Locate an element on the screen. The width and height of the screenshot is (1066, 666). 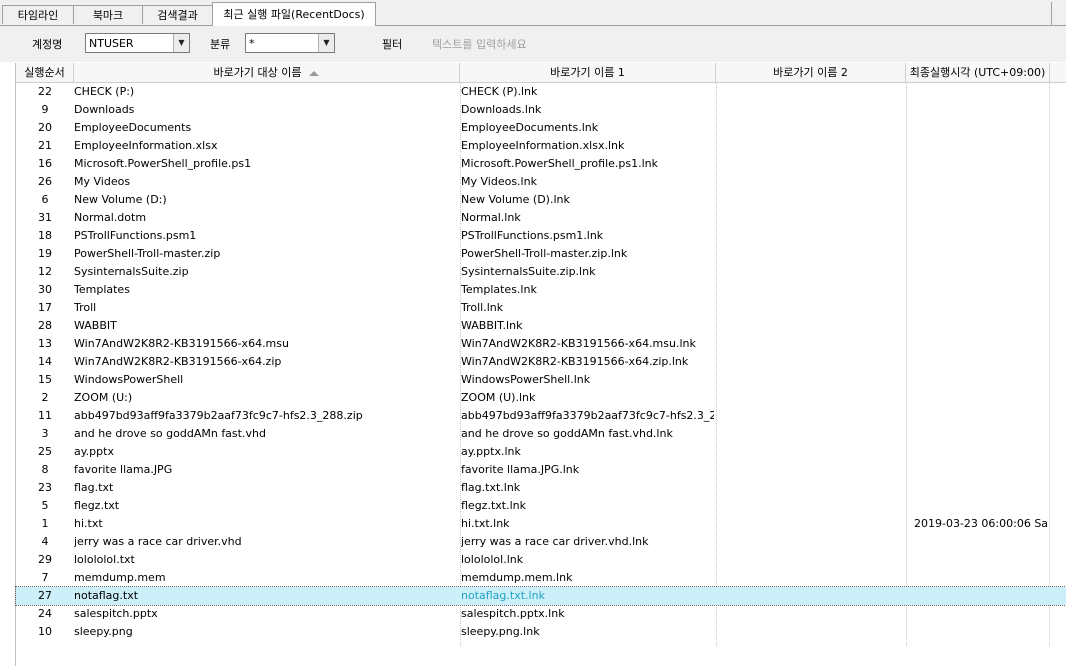
table-row: 15 WindowsPowerShell WindowsPowerShell.lnk is located at coordinates (541, 380).